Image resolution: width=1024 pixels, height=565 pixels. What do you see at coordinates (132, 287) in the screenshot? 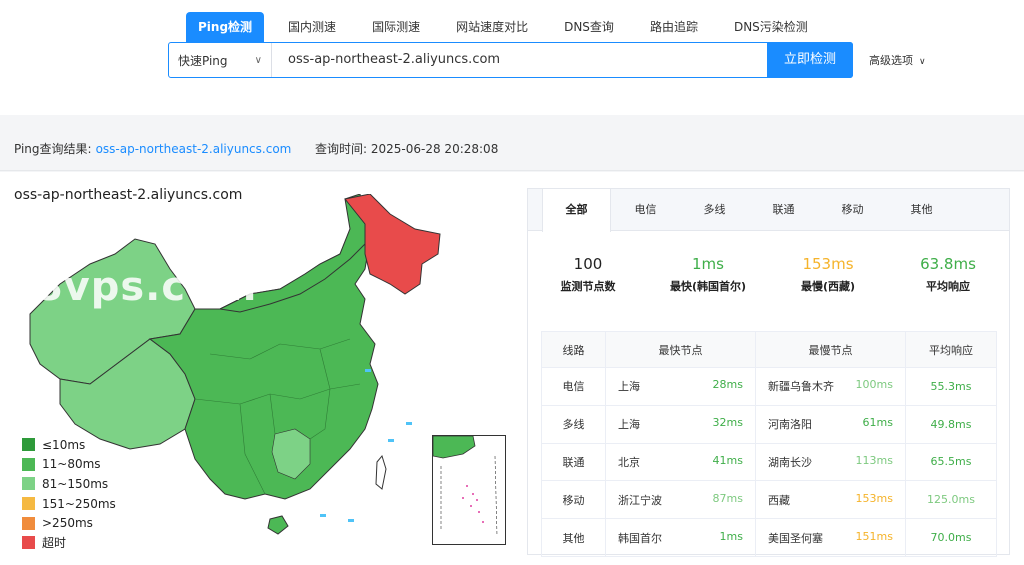
I see `watermark: 18vps.com` at bounding box center [132, 287].